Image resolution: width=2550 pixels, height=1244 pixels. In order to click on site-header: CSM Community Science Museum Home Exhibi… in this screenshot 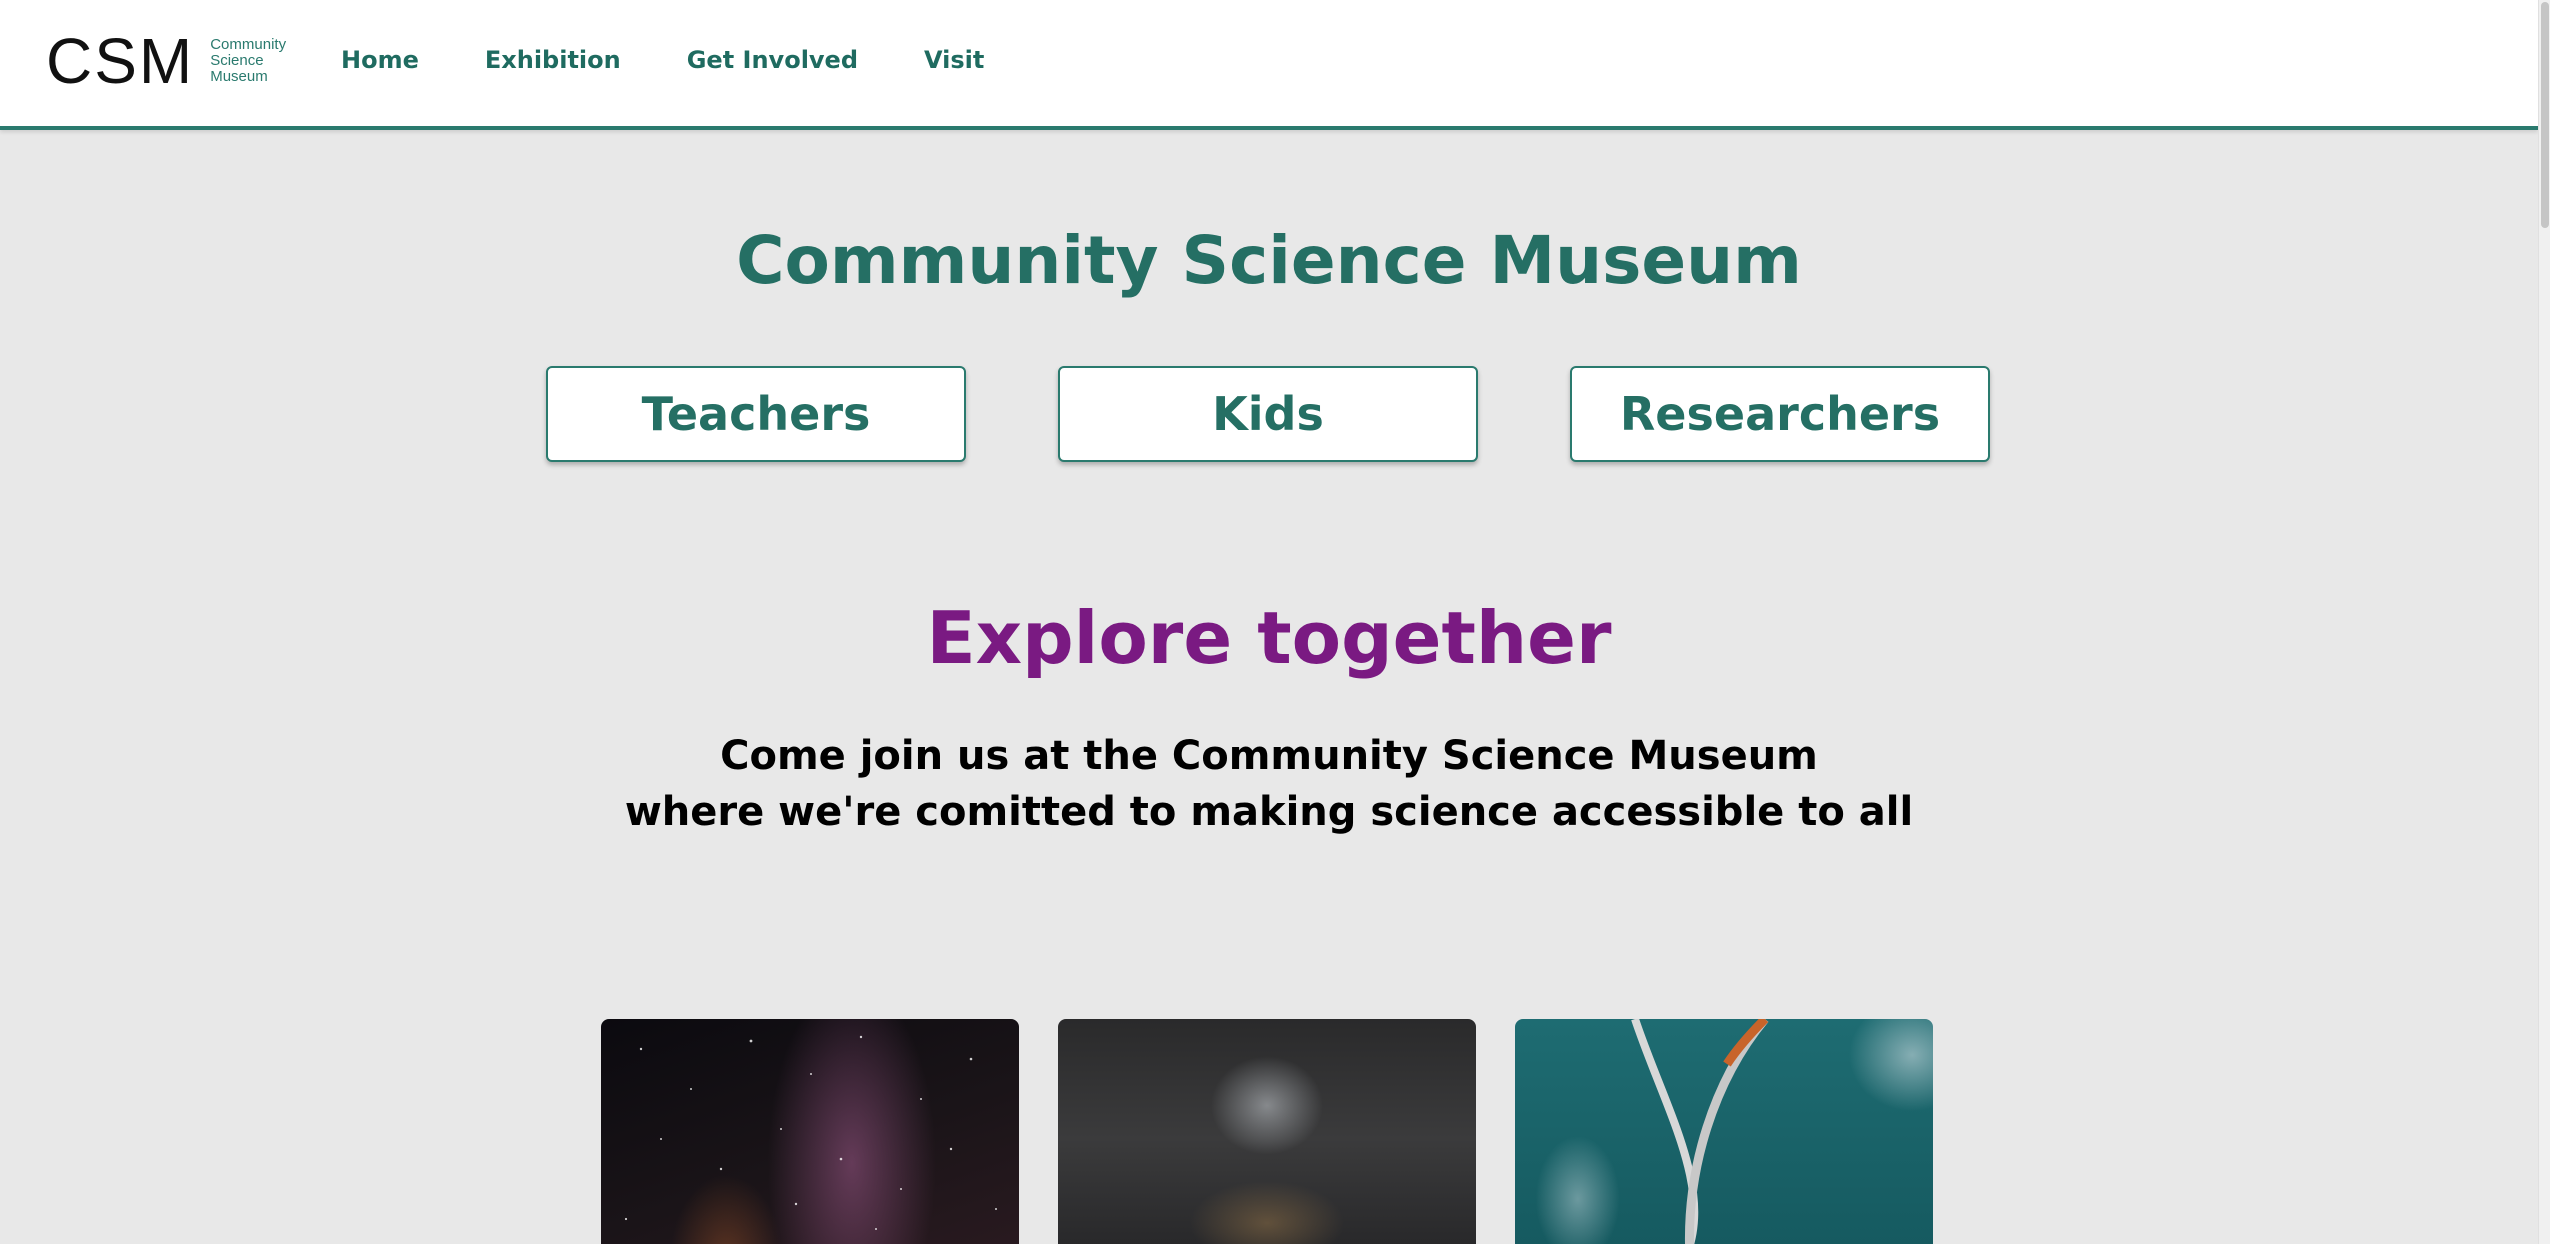, I will do `click(1269, 65)`.